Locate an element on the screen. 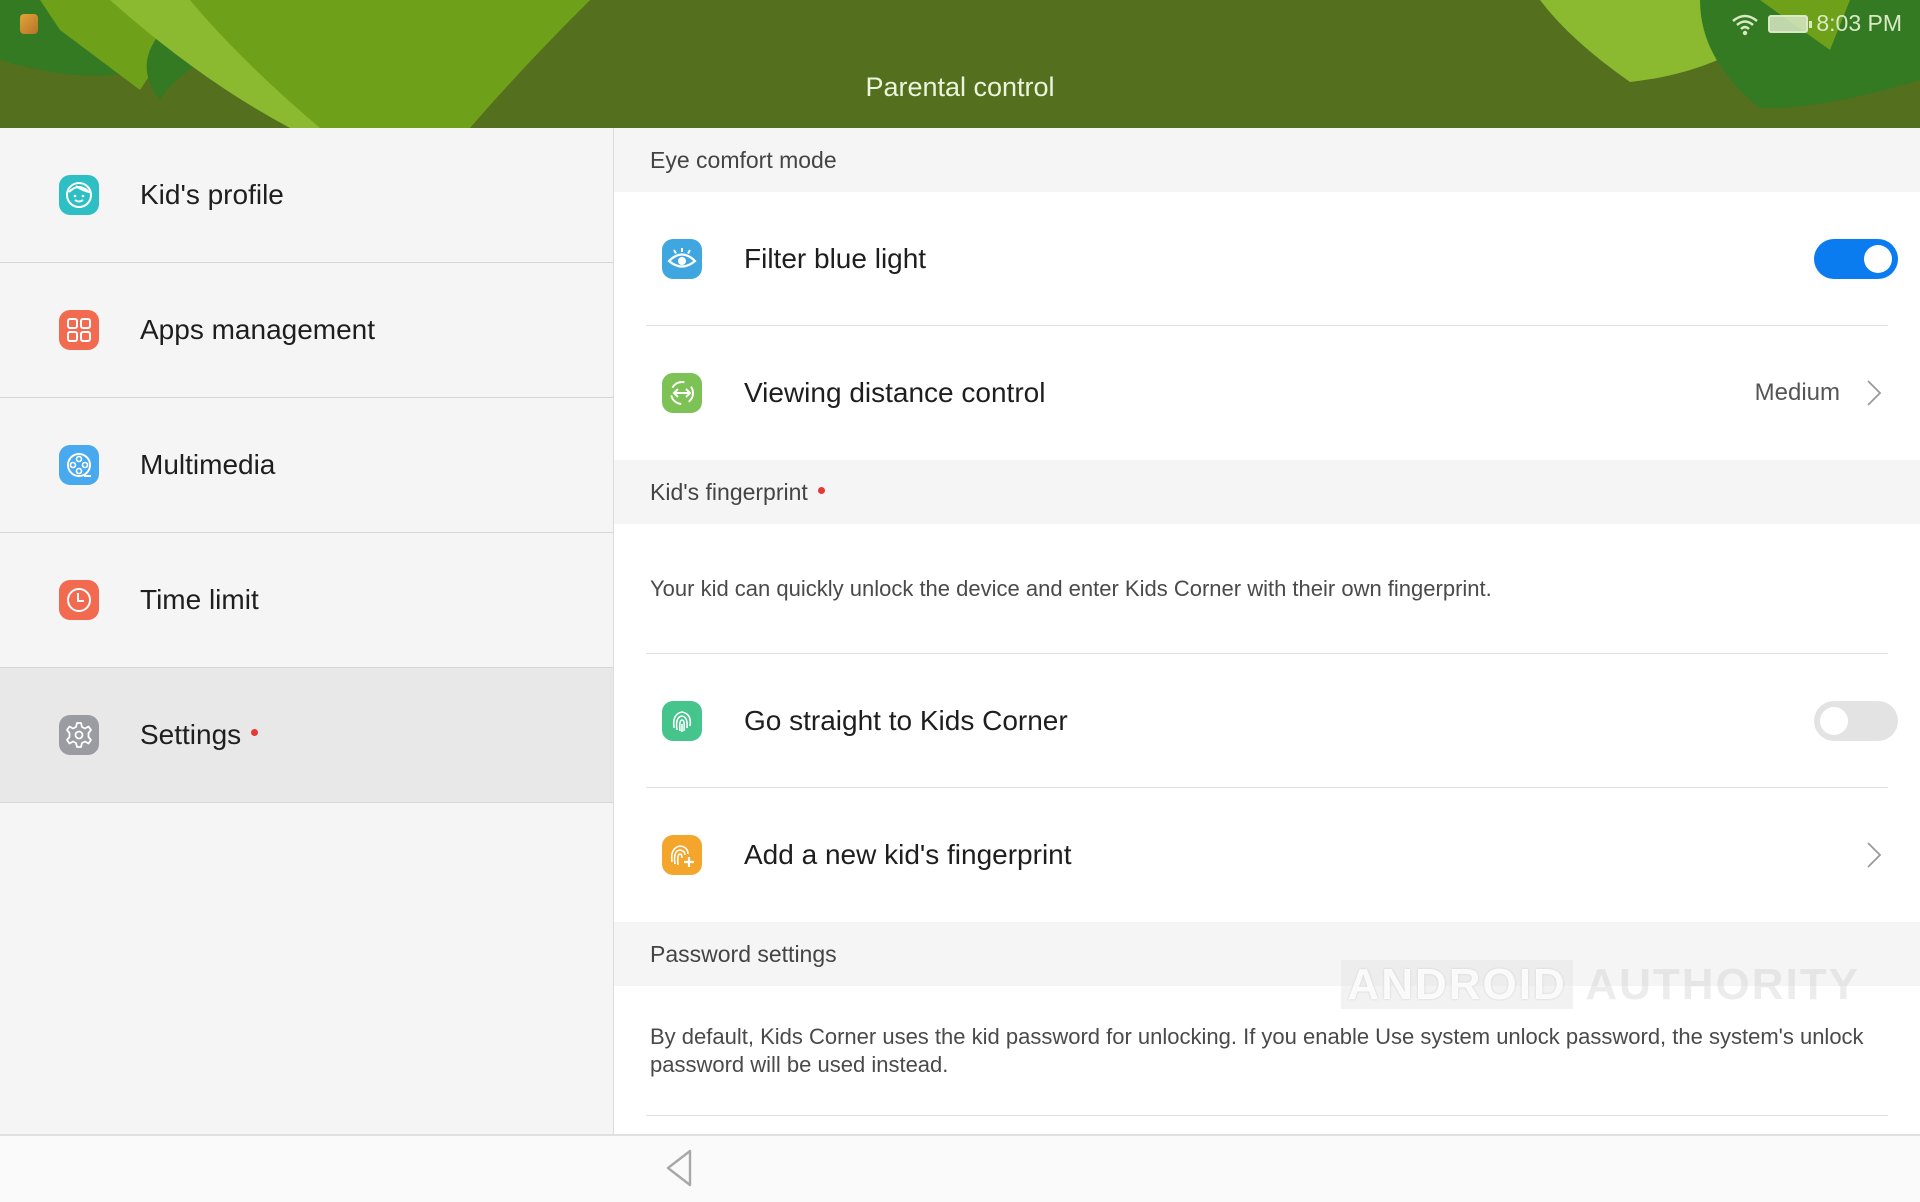 This screenshot has height=1202, width=1920. sidebar-item-label: Settings is located at coordinates (199, 735).